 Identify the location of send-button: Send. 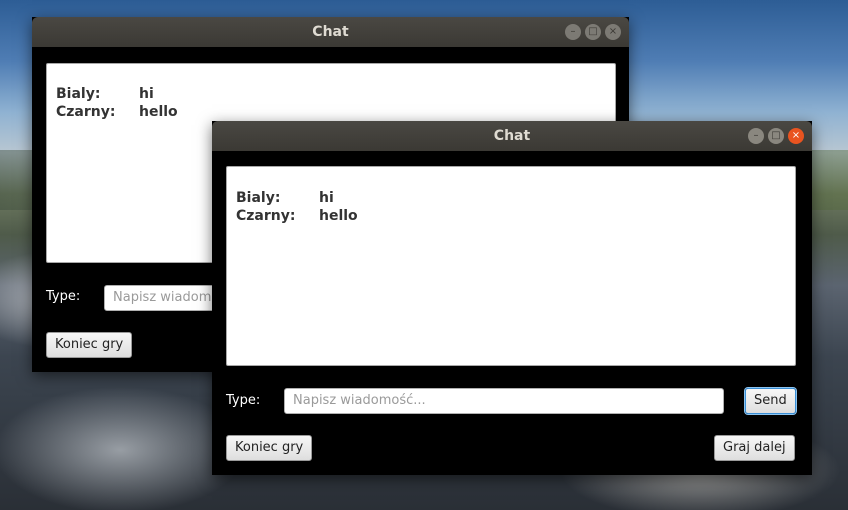
(770, 401).